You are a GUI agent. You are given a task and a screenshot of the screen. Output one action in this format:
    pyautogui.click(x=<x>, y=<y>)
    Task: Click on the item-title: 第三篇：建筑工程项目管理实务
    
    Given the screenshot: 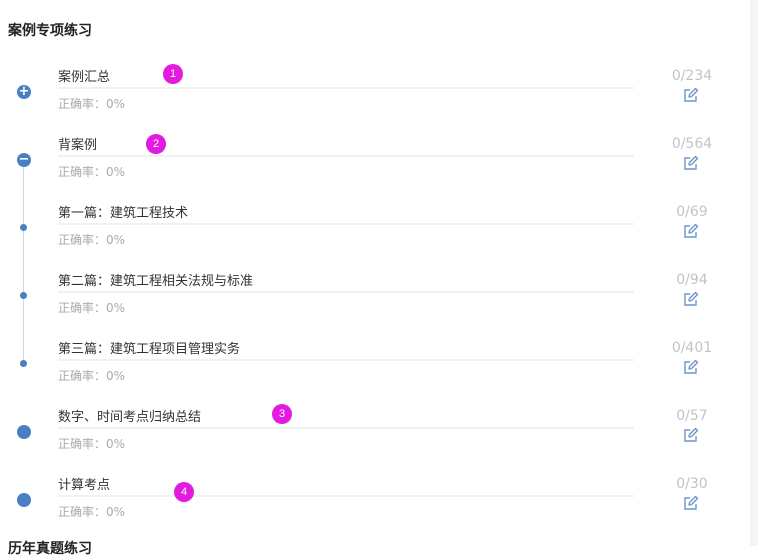 What is the action you would take?
    pyautogui.click(x=149, y=347)
    